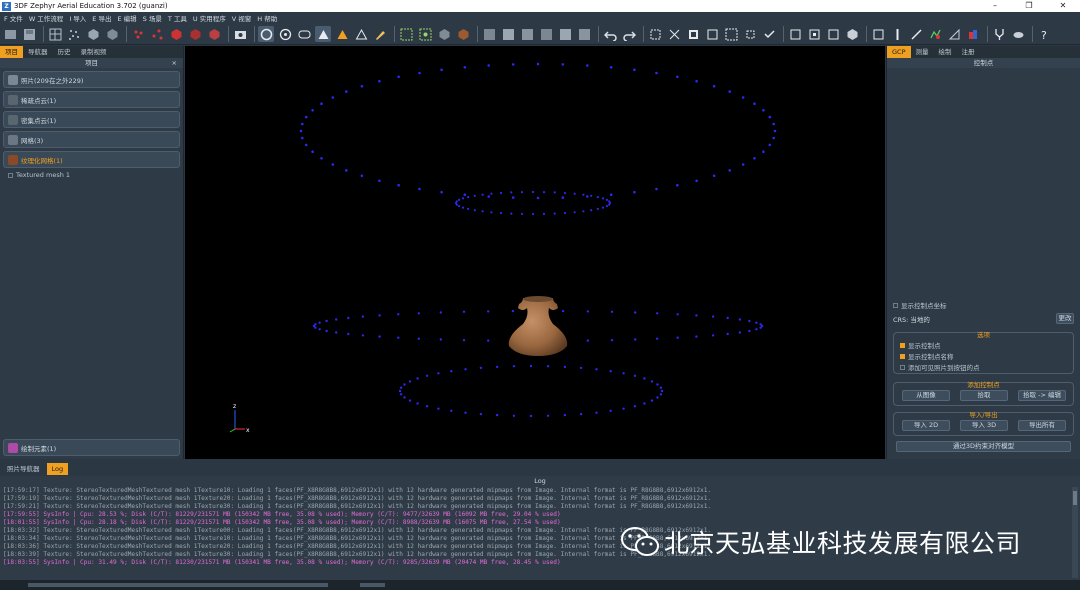  I want to click on project-item-sparse-cloud: 稀疏点云(1), so click(91, 99).